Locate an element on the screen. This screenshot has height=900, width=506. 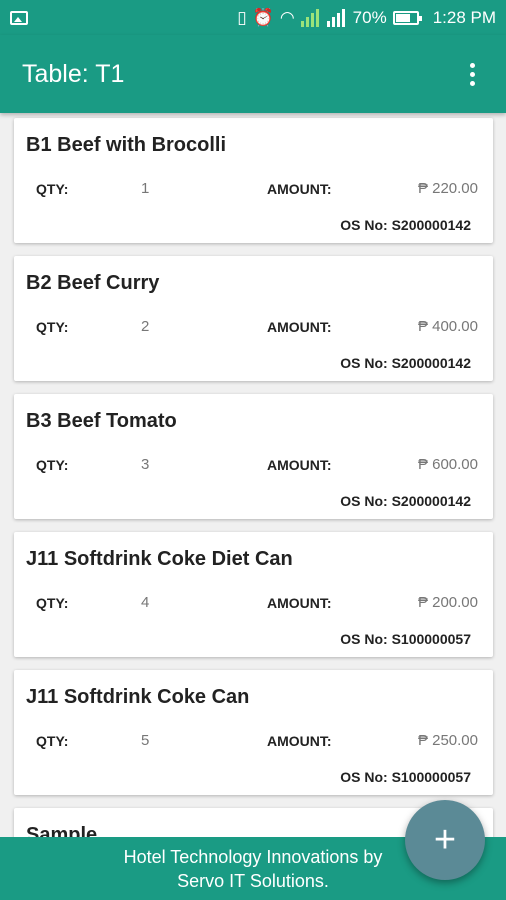
qty-value: 5 is located at coordinates (145, 740).